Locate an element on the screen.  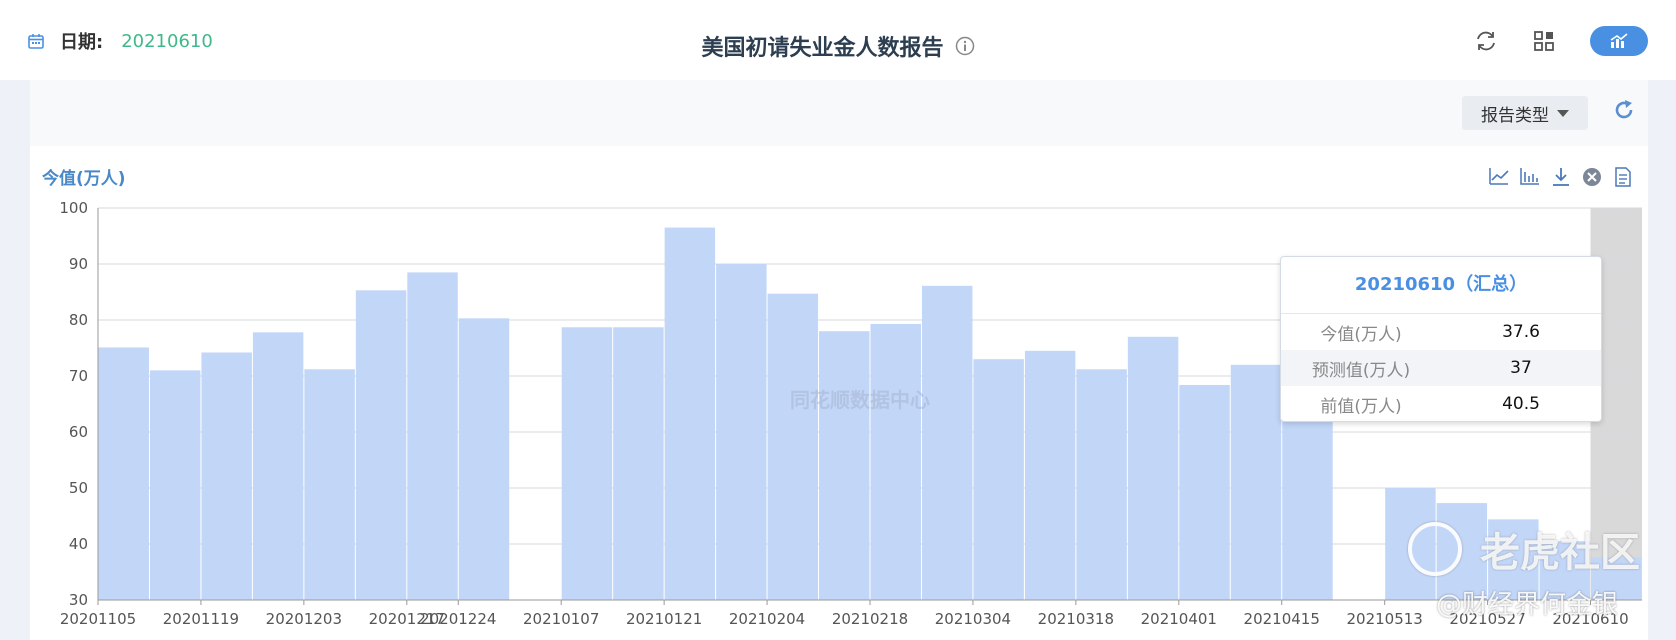
y-tick-label: 40 is located at coordinates (78, 544).